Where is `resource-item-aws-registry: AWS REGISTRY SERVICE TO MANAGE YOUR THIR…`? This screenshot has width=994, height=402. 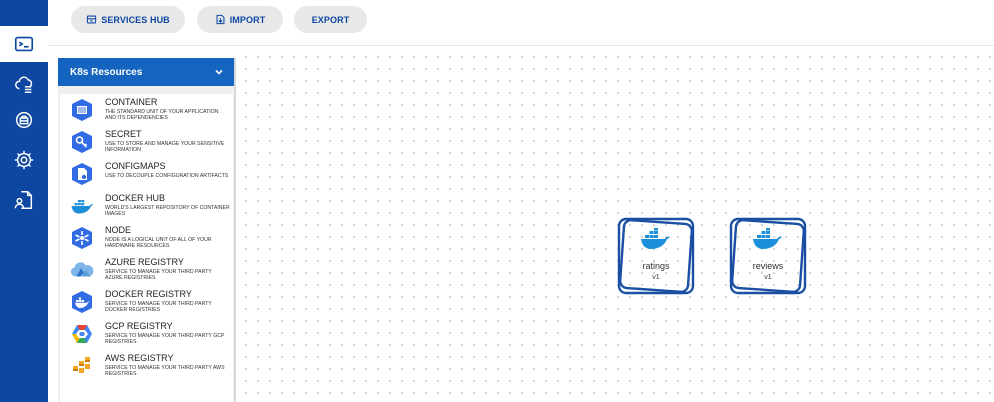
resource-item-aws-registry: AWS REGISTRY SERVICE TO MANAGE YOUR THIR… is located at coordinates (146, 368).